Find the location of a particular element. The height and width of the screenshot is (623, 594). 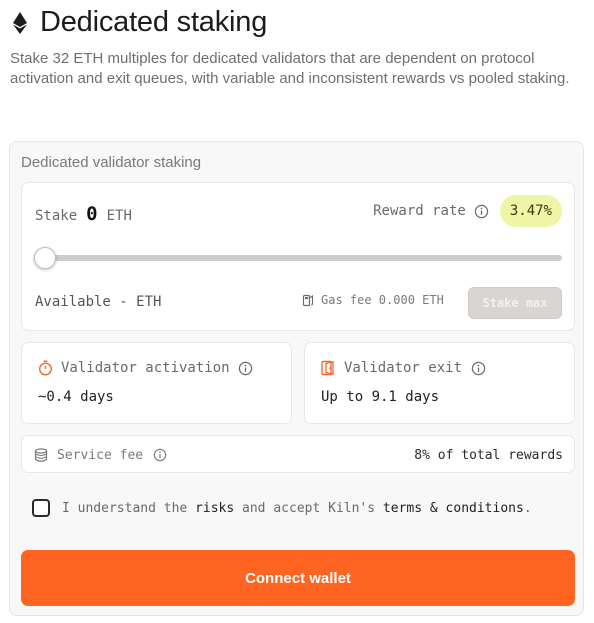

terms-text-end: . is located at coordinates (527, 508).